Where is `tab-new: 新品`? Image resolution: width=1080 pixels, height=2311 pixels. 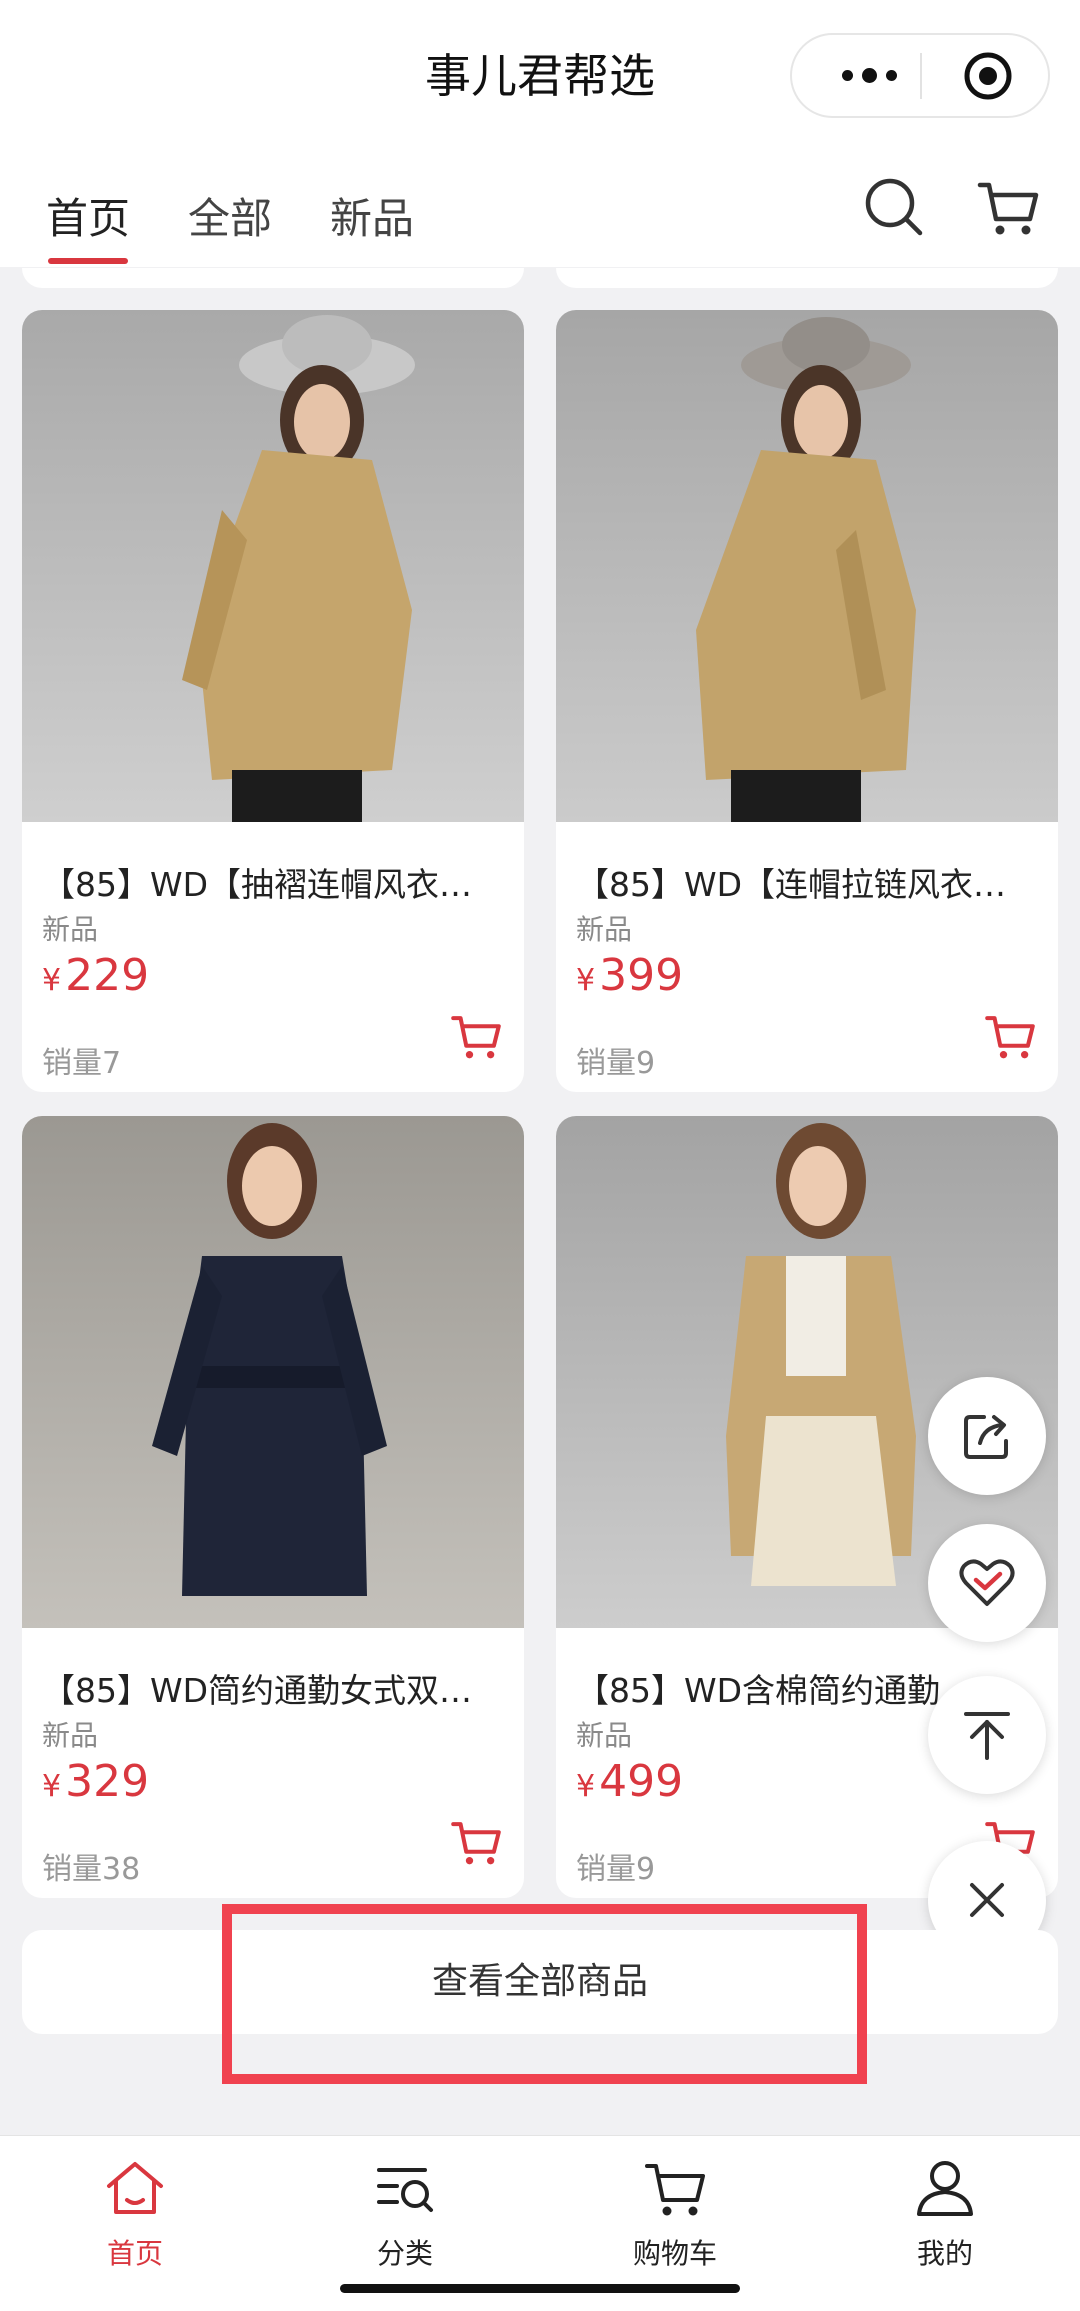 tab-new: 新品 is located at coordinates (372, 215).